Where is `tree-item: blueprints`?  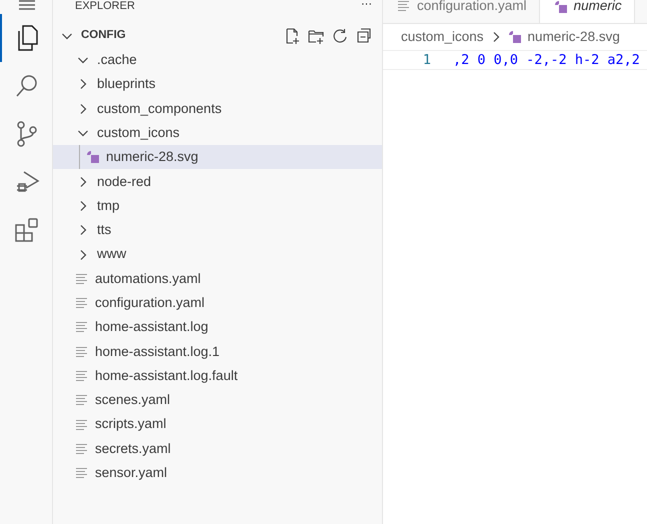
tree-item: blueprints is located at coordinates (217, 84).